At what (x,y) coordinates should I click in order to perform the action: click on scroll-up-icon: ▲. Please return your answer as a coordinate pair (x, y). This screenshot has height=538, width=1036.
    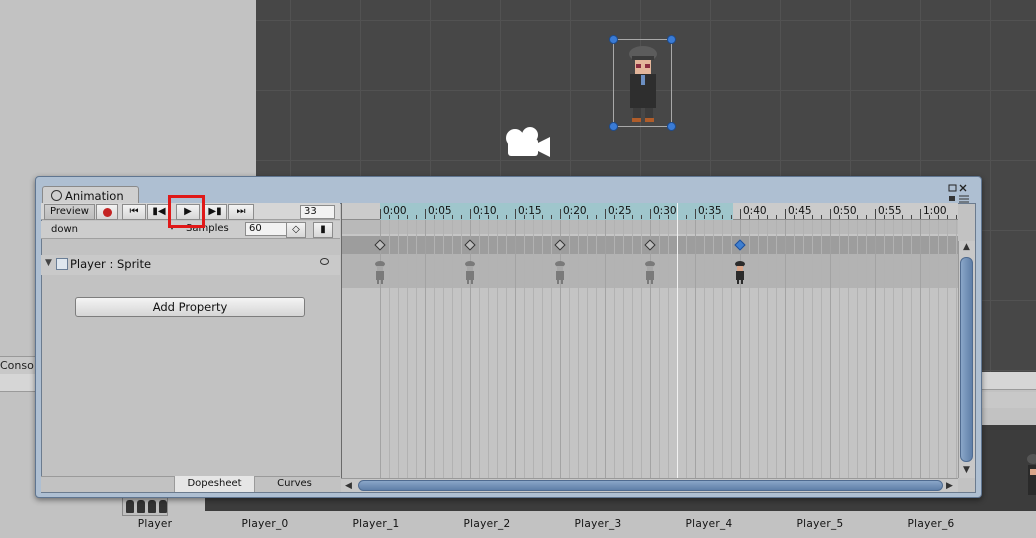
    Looking at the image, I should click on (966, 247).